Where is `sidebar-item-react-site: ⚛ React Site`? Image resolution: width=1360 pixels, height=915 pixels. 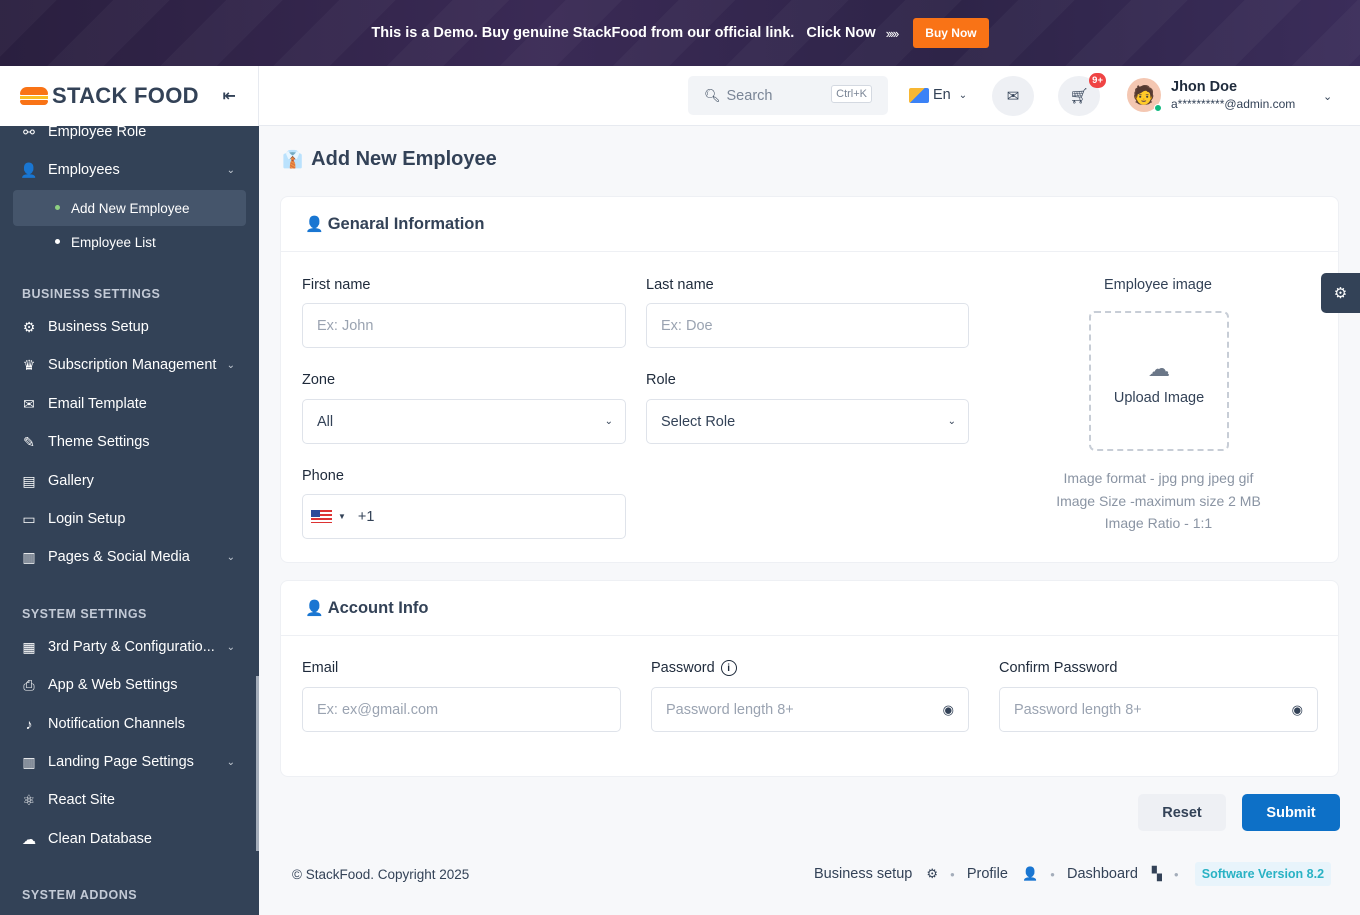
sidebar-item-react-site: ⚛ React Site is located at coordinates (129, 800).